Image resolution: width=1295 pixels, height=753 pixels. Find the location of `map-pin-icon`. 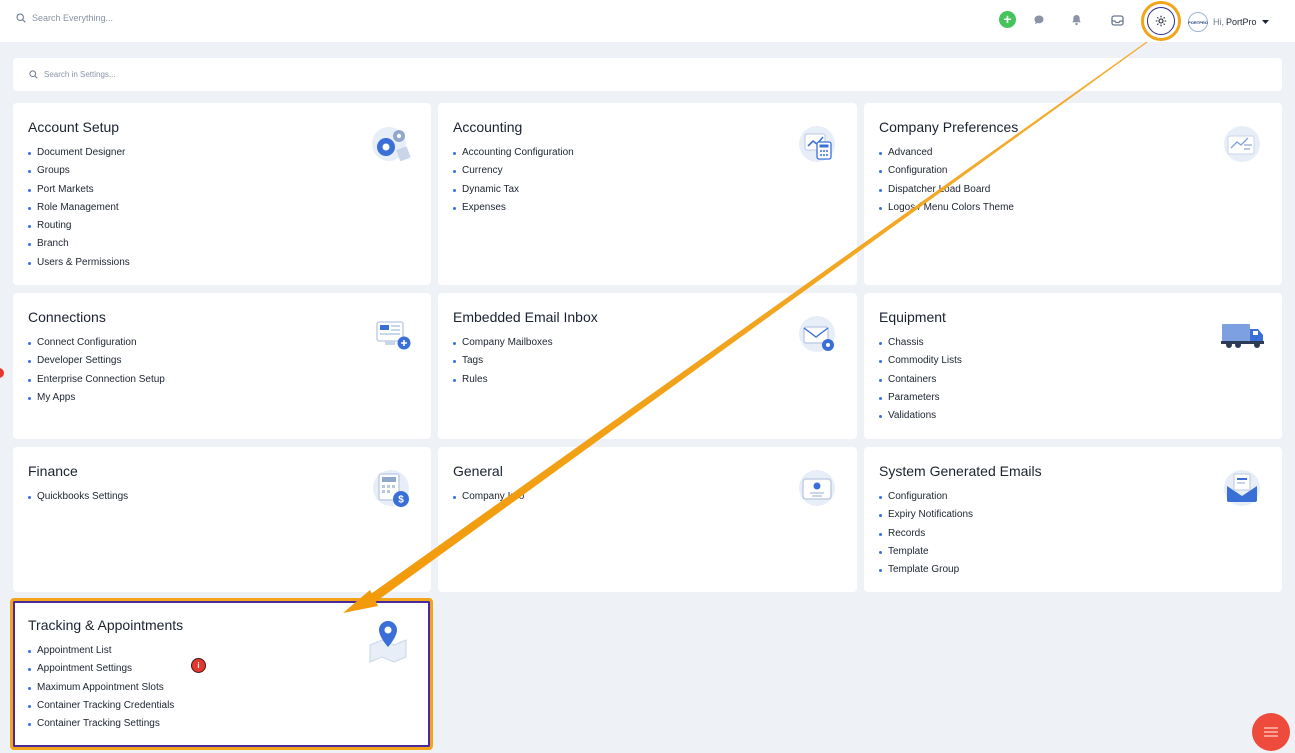

map-pin-icon is located at coordinates (388, 642).